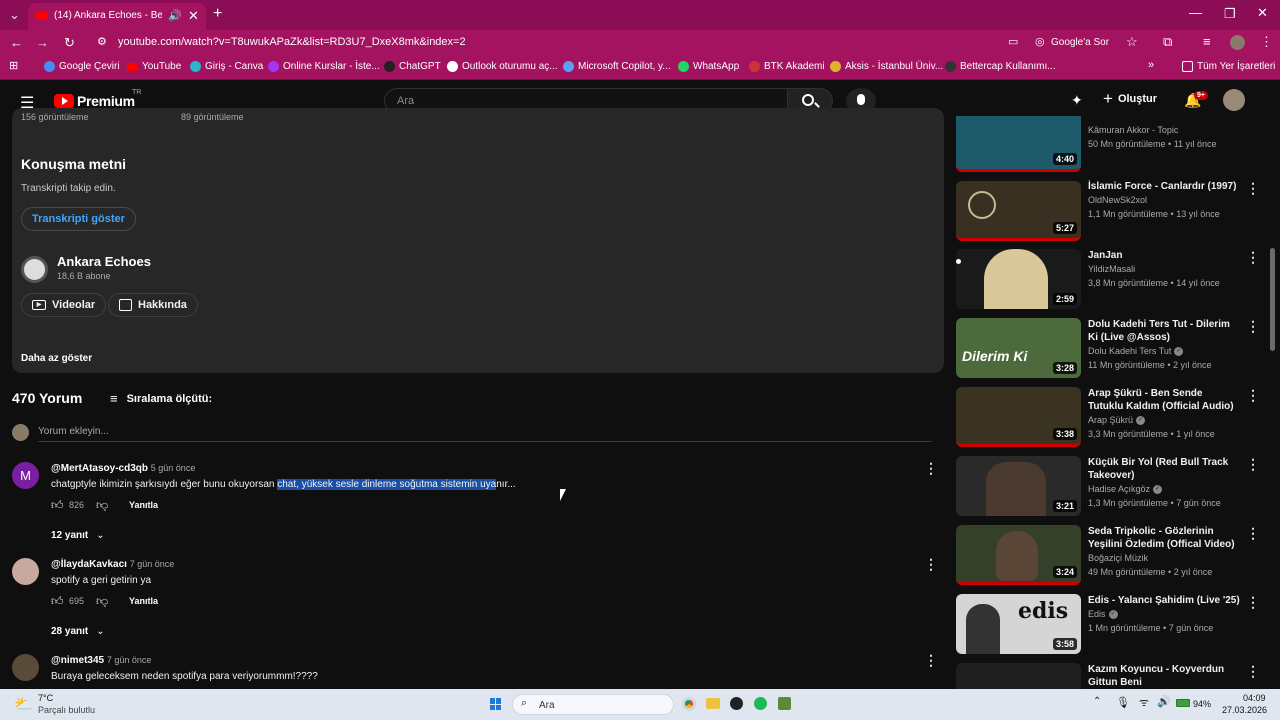 This screenshot has height=720, width=1280. What do you see at coordinates (1133, 130) in the screenshot?
I see `channel-name: Kâmuran Akkor - Topic` at bounding box center [1133, 130].